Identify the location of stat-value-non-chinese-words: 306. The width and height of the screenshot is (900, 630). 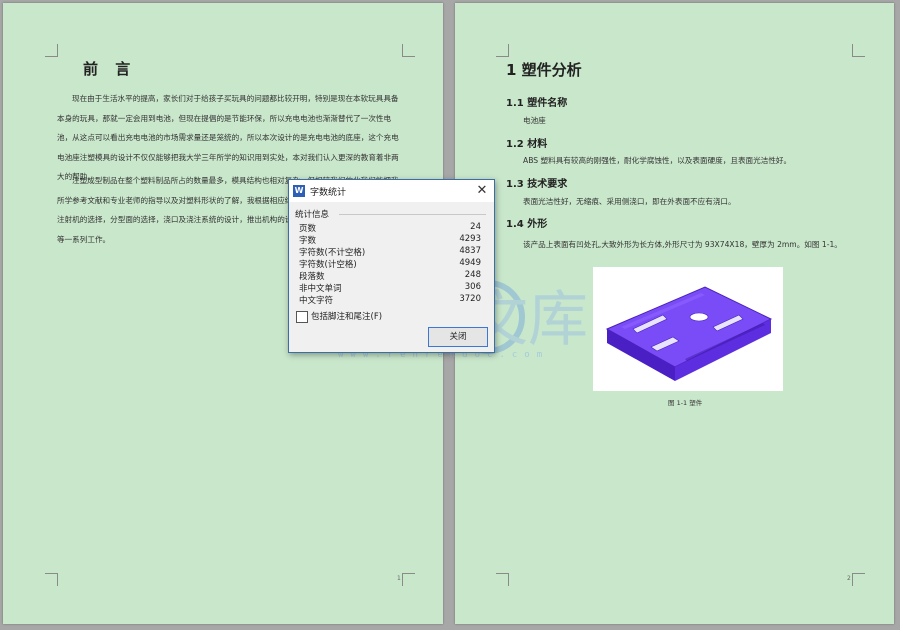
(472, 287).